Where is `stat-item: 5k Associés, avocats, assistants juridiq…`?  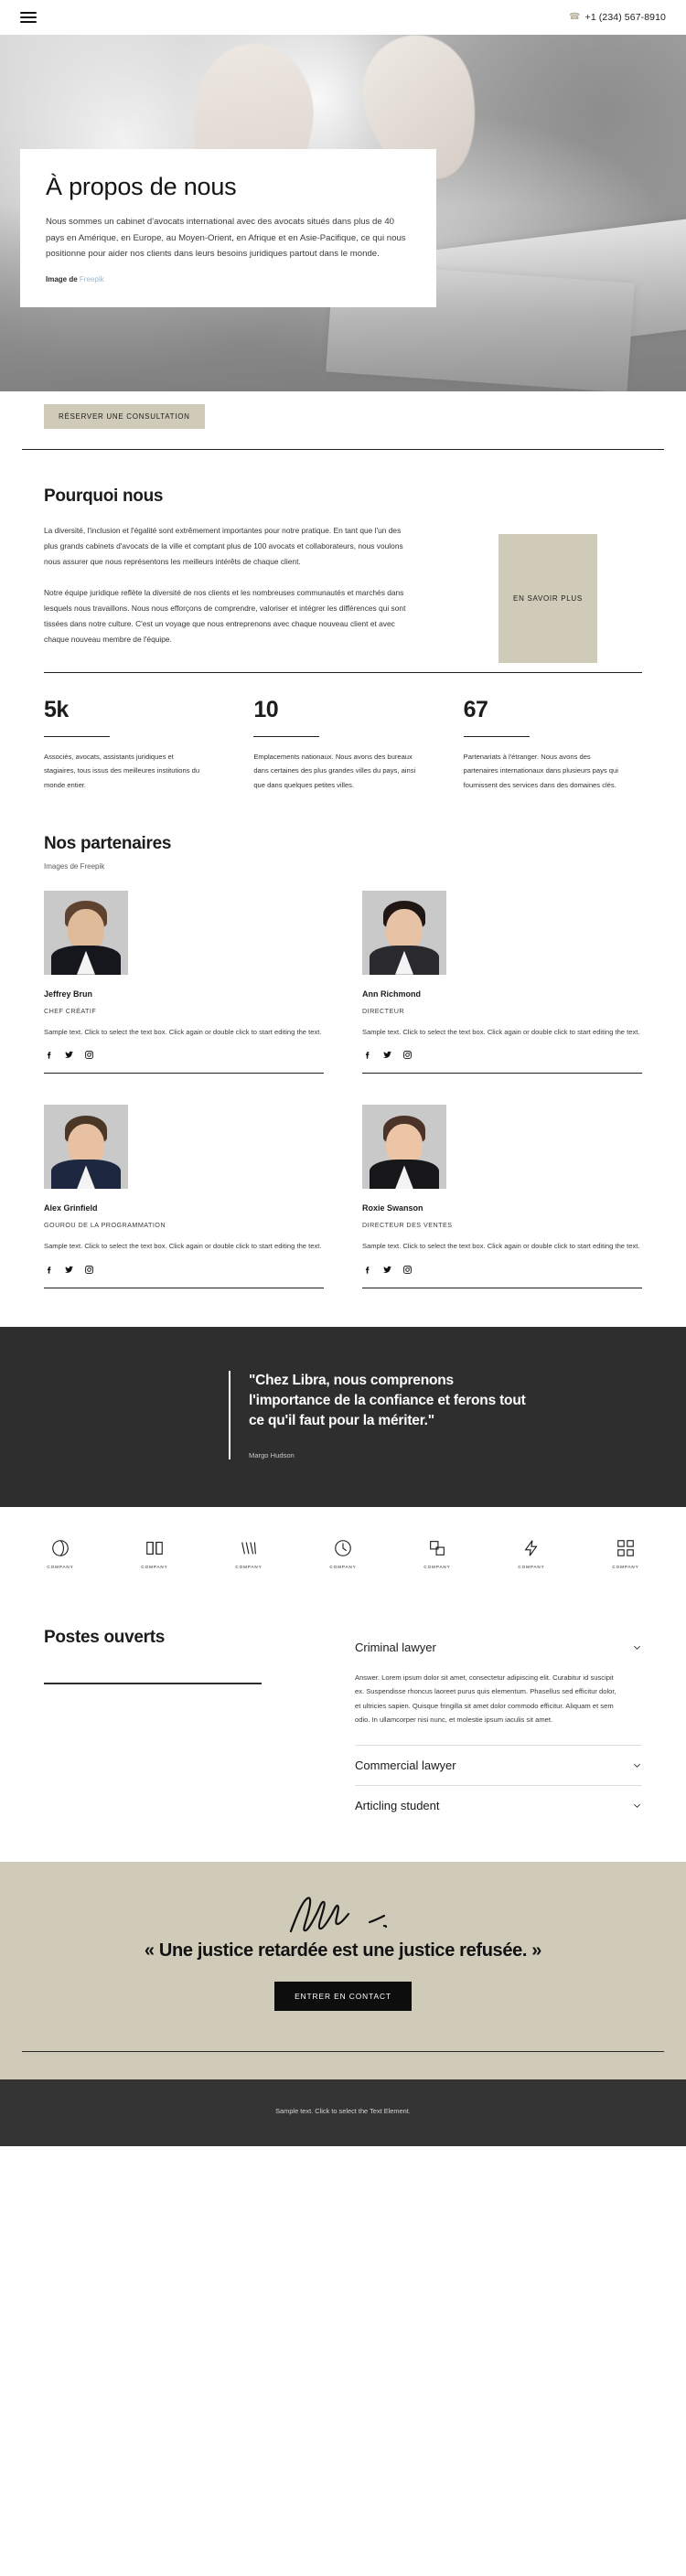
stat-item: 5k Associés, avocats, assistants juridiq… is located at coordinates (133, 744).